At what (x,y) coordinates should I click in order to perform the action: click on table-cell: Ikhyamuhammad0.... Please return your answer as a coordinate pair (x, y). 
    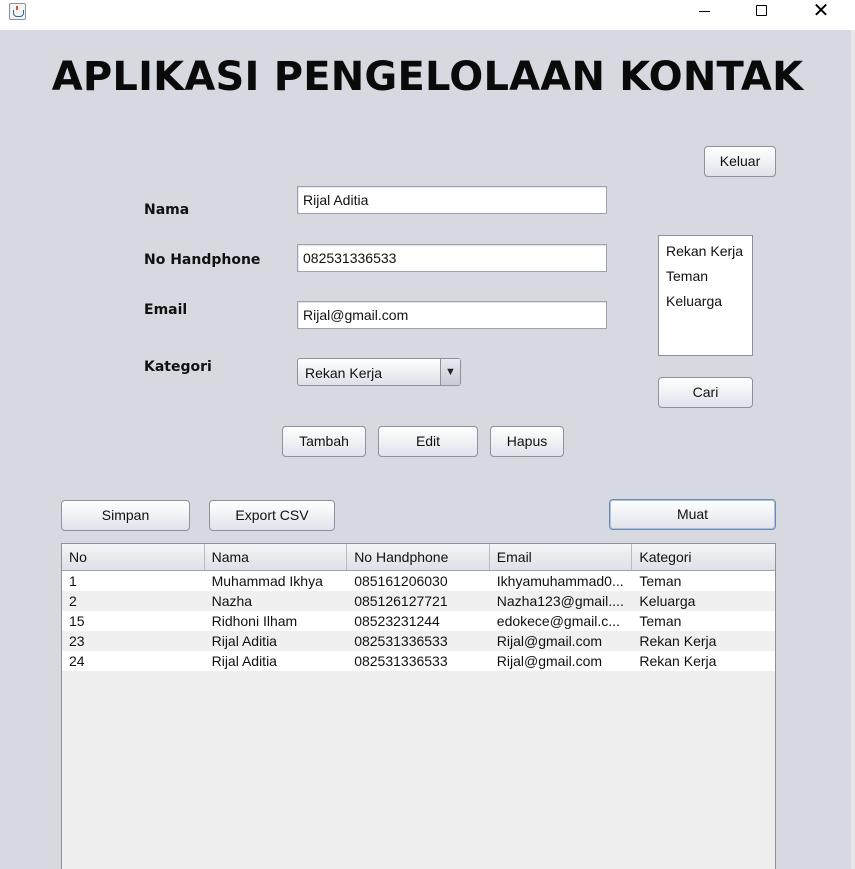
    Looking at the image, I should click on (560, 581).